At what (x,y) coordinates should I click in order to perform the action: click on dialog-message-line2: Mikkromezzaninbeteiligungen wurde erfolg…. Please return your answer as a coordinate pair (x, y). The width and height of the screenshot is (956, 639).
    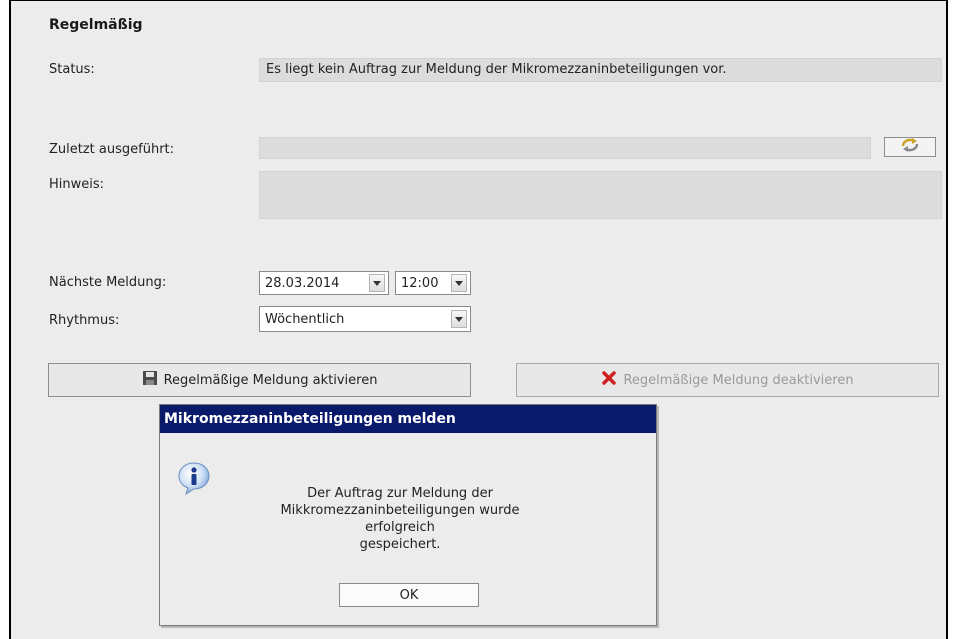
    Looking at the image, I should click on (400, 519).